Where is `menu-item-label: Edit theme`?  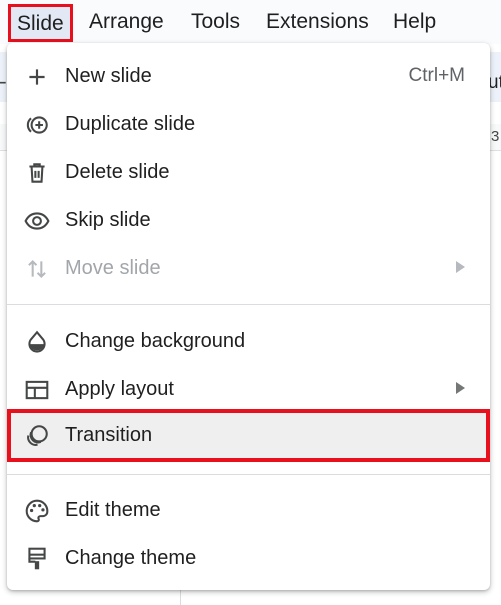 menu-item-label: Edit theme is located at coordinates (113, 510).